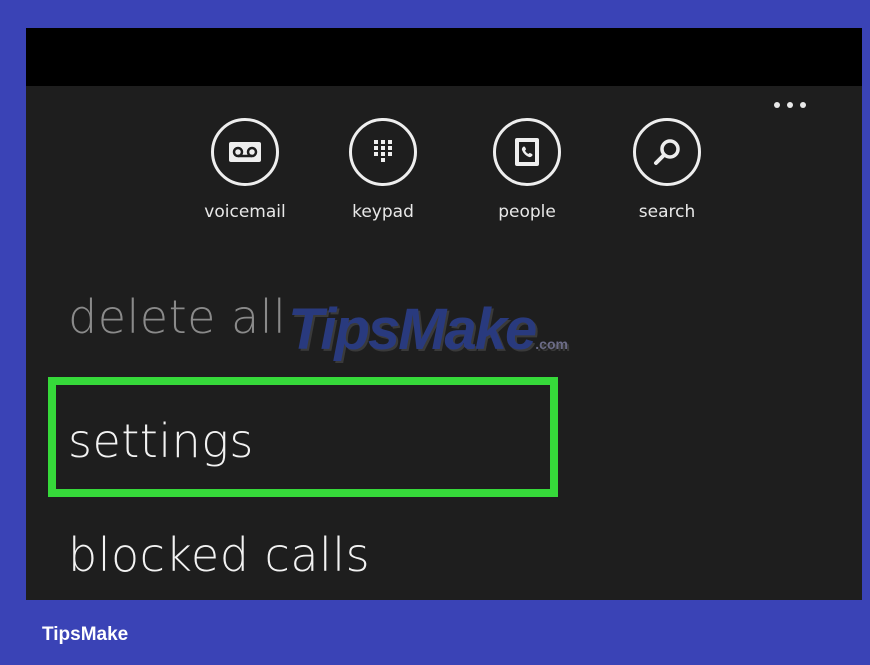 Image resolution: width=870 pixels, height=665 pixels. Describe the element at coordinates (551, 344) in the screenshot. I see `watermark-suffix: .com` at that location.